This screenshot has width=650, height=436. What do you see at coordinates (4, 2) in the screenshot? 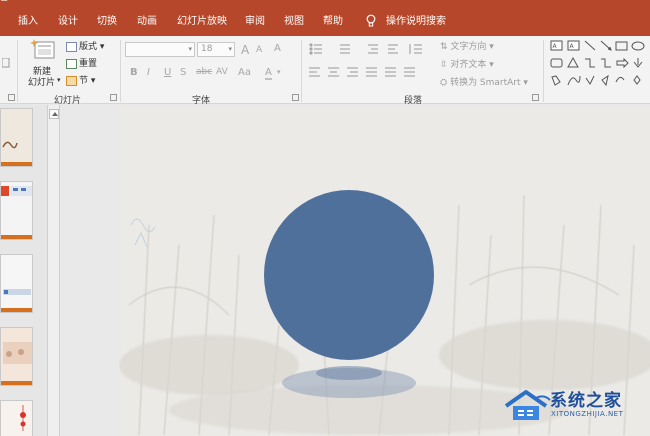
I see `title-fragment: ≡` at bounding box center [4, 2].